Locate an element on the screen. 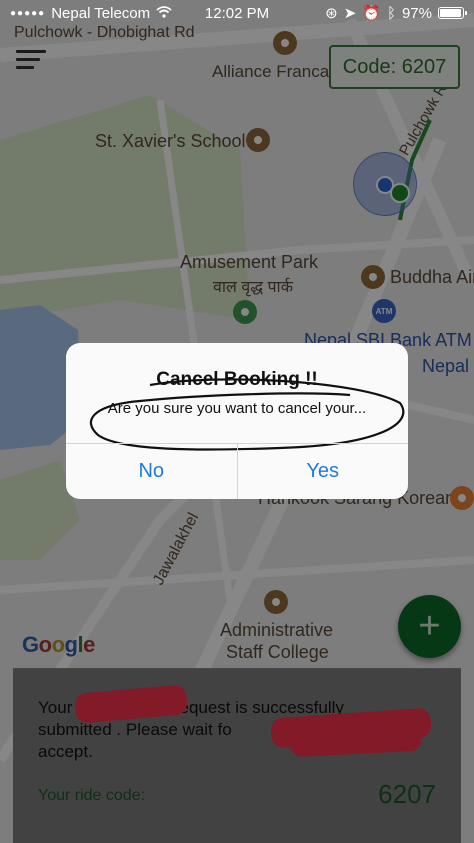  status-bar: ●●●●● Nepal Telecom 12:02 PM ⊛ ➤ ⏰ ᛒ 97% is located at coordinates (237, 13).